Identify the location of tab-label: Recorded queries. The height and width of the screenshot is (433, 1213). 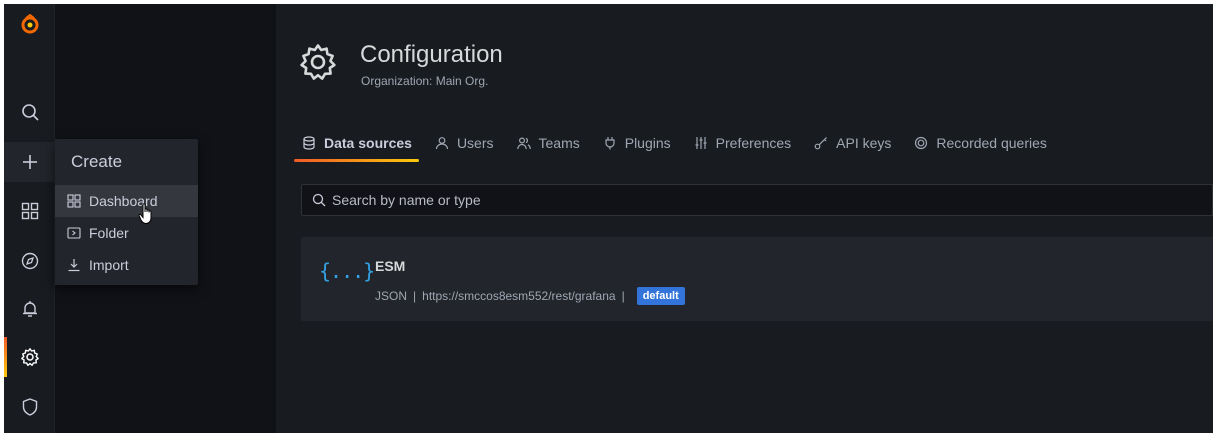
(991, 143).